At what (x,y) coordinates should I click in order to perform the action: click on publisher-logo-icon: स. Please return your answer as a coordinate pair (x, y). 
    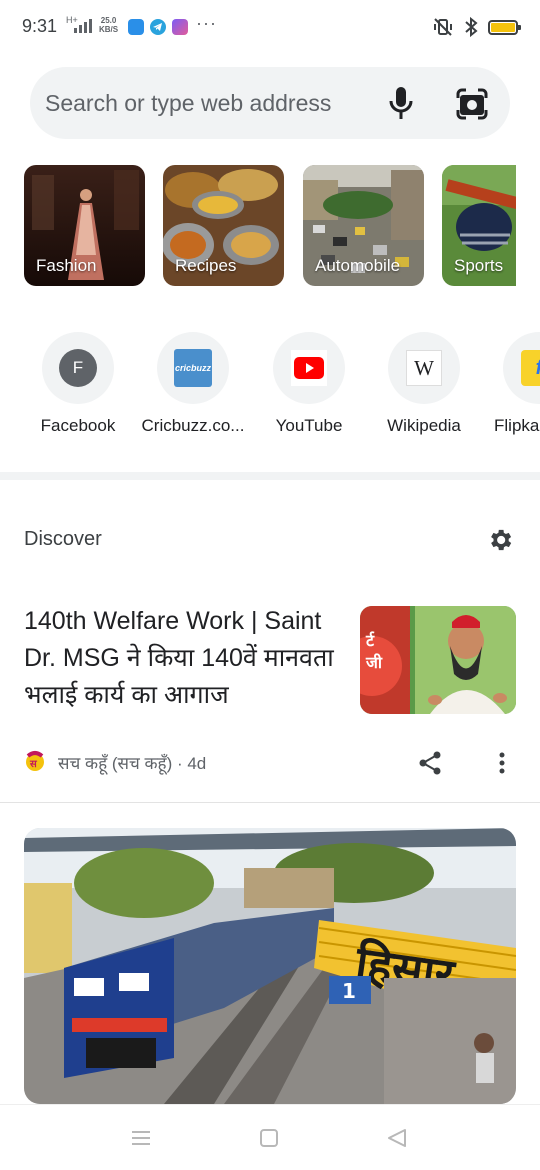
    Looking at the image, I should click on (35, 761).